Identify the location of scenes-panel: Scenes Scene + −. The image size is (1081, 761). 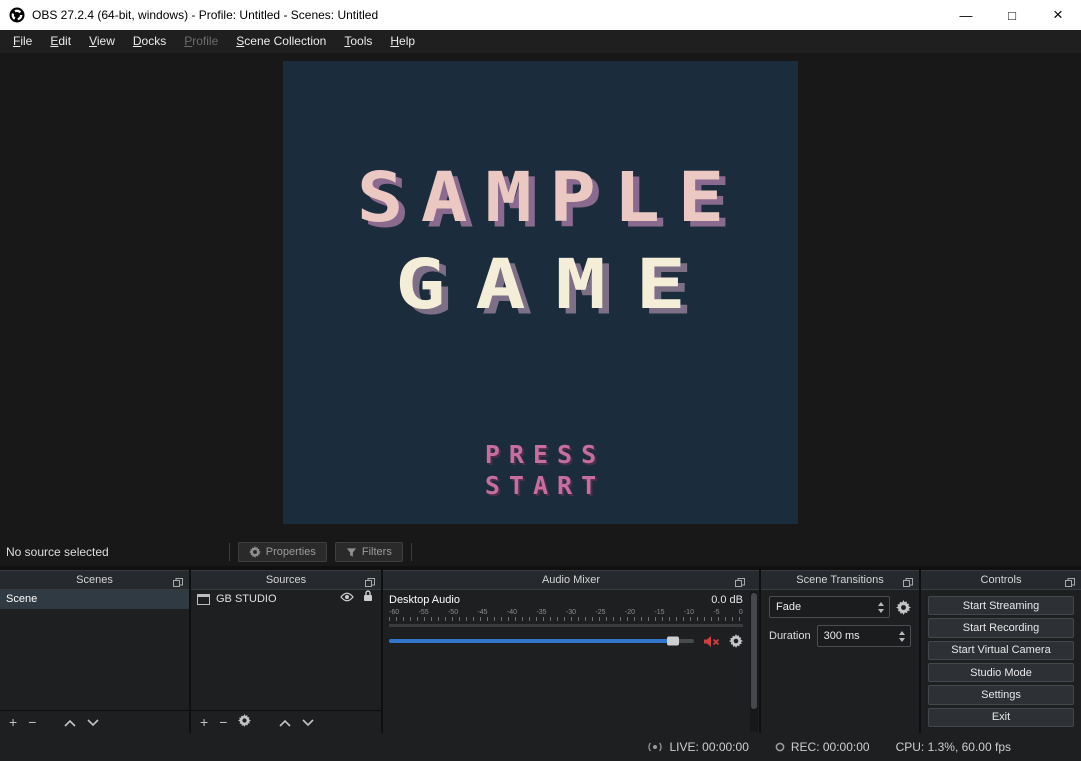
(94, 651).